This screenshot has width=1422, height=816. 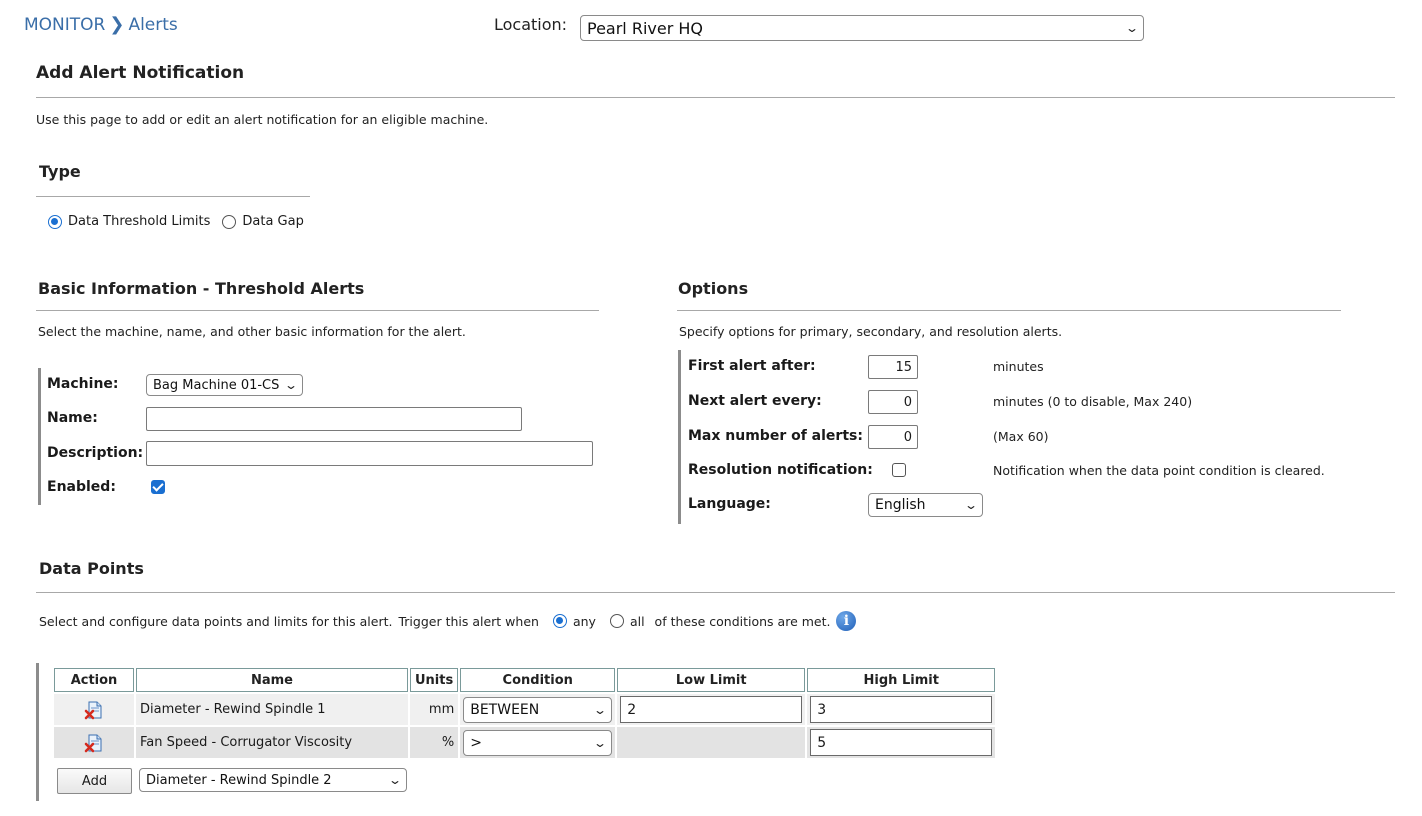 What do you see at coordinates (822, 742) in the screenshot?
I see `high-limit-value: 5` at bounding box center [822, 742].